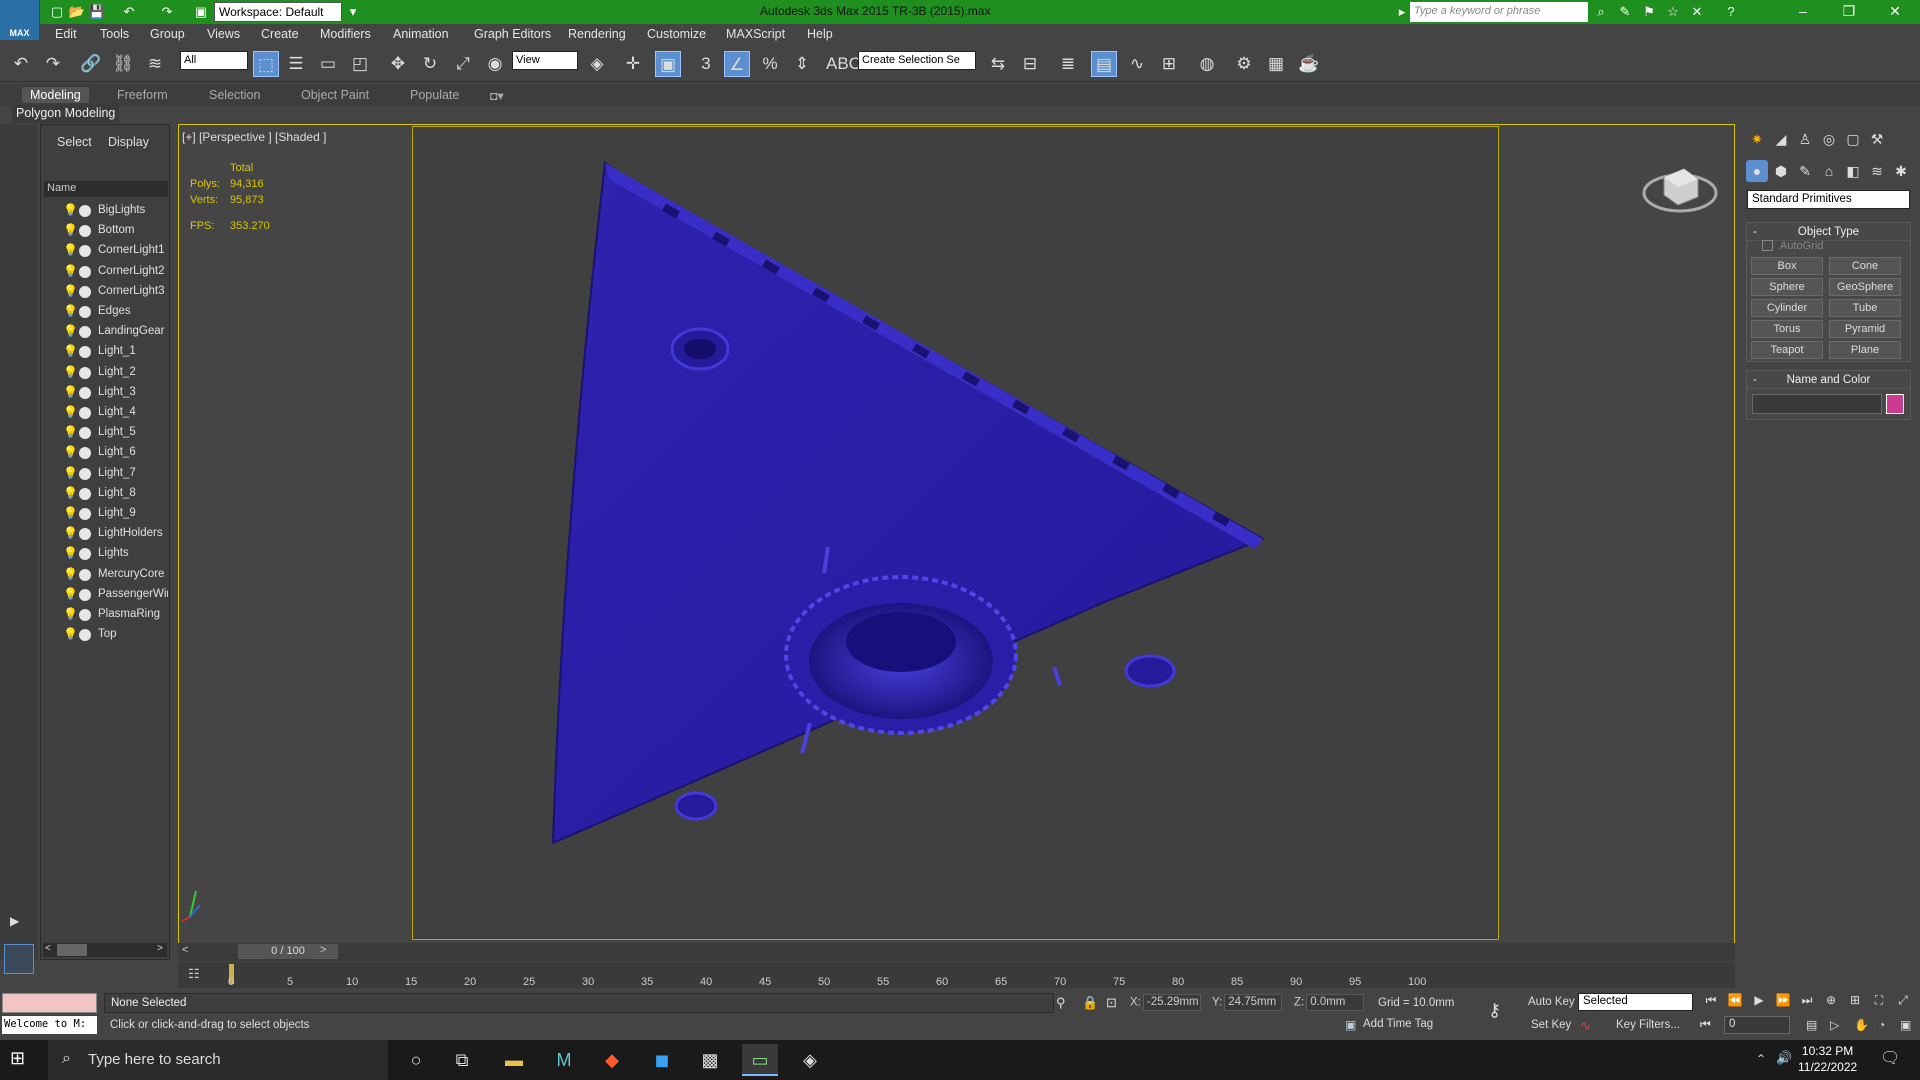 Image resolution: width=1920 pixels, height=1080 pixels. What do you see at coordinates (1551, 1025) in the screenshot?
I see `set-key-button: Set Key` at bounding box center [1551, 1025].